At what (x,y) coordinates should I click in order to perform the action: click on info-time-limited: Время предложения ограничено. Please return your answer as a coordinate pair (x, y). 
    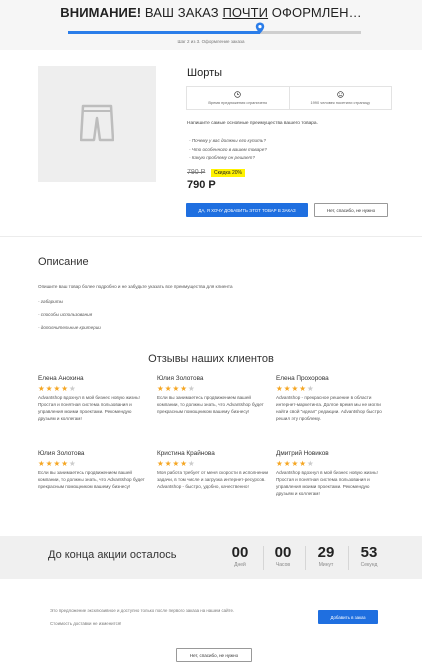
    Looking at the image, I should click on (238, 98).